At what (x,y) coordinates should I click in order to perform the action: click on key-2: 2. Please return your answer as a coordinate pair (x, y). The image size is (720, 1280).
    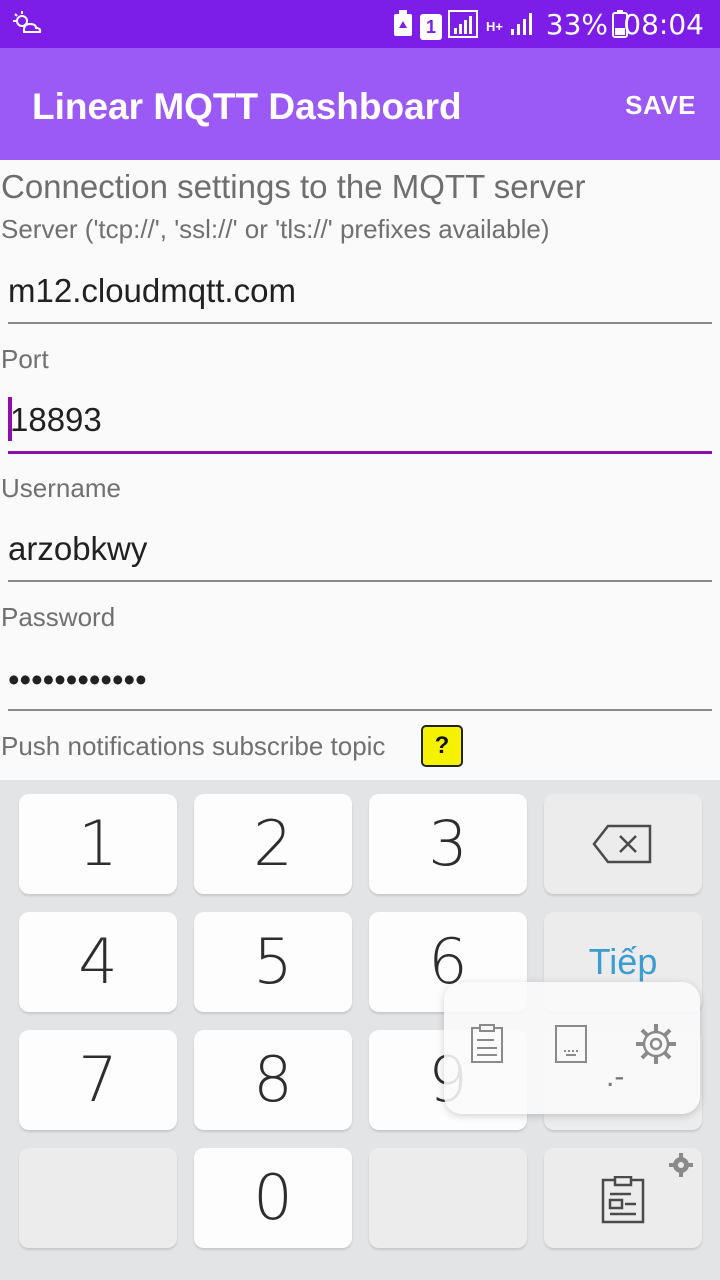
    Looking at the image, I should click on (273, 844).